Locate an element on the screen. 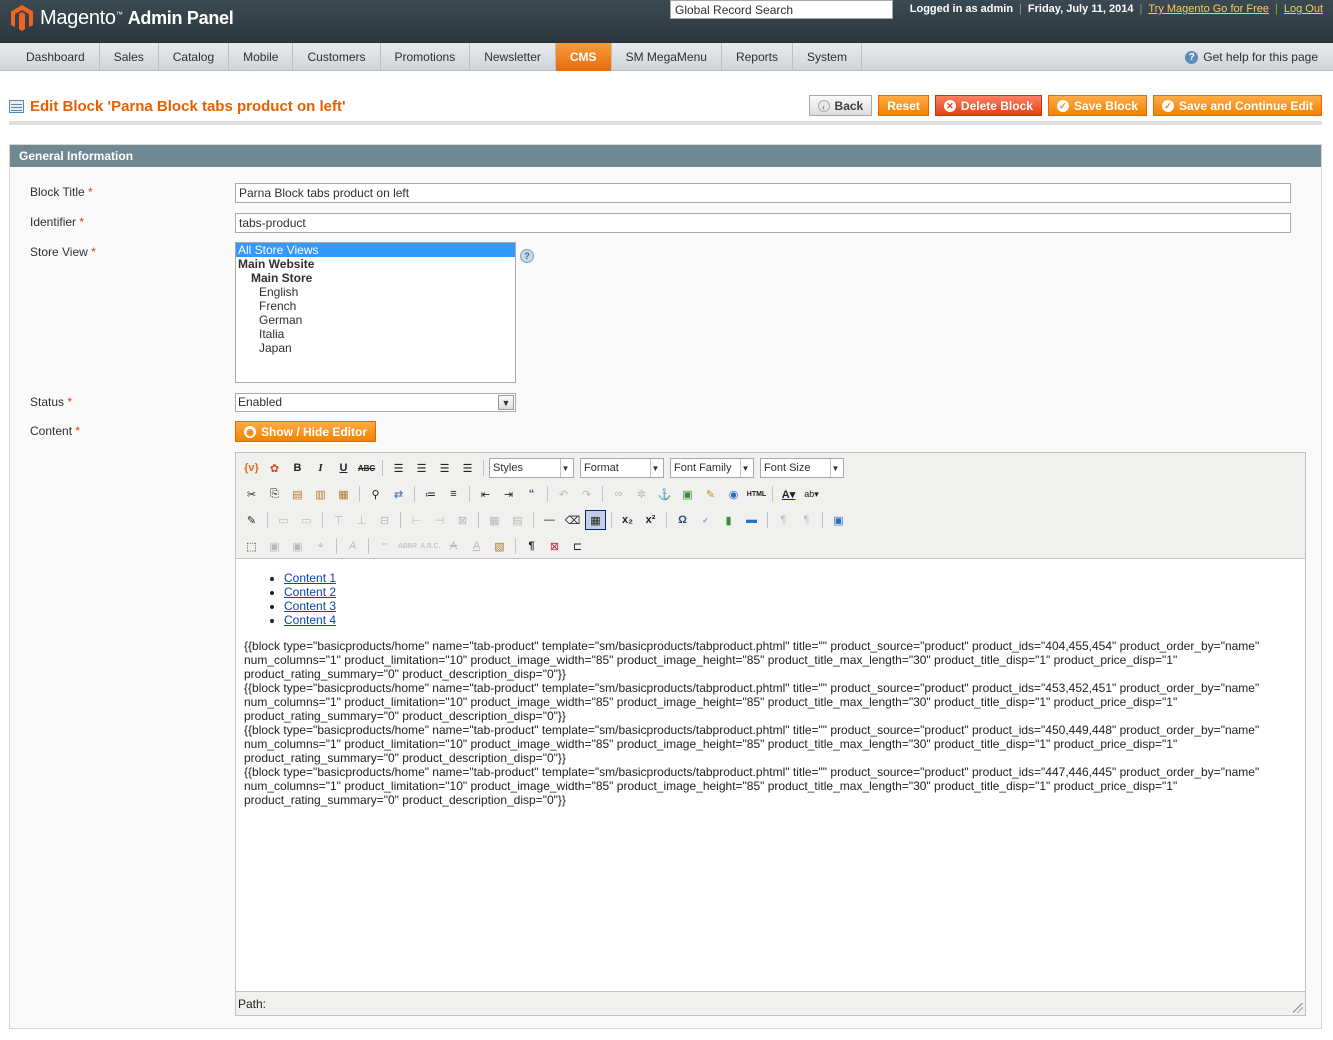 The height and width of the screenshot is (1040, 1333). save-and-continue-button: ✓ Save and Continue Edit is located at coordinates (1237, 105).